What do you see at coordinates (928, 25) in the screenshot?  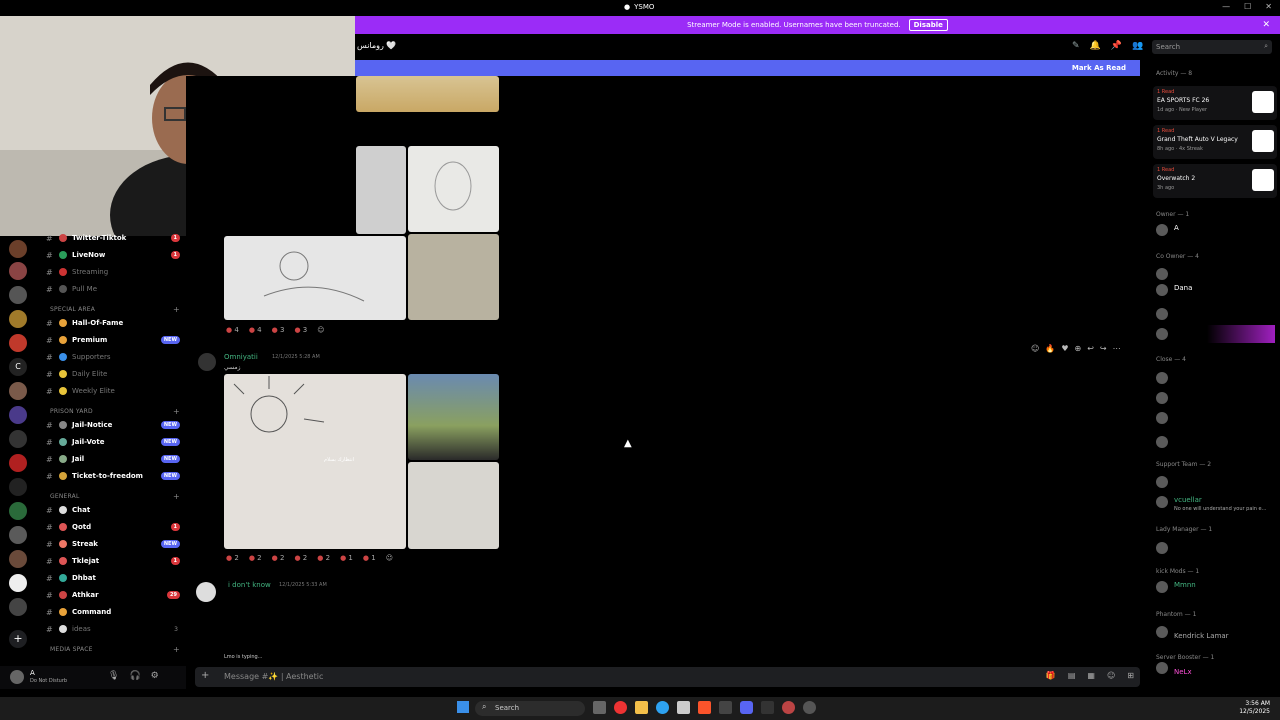 I see `disable-streamer-mode-button: Disable` at bounding box center [928, 25].